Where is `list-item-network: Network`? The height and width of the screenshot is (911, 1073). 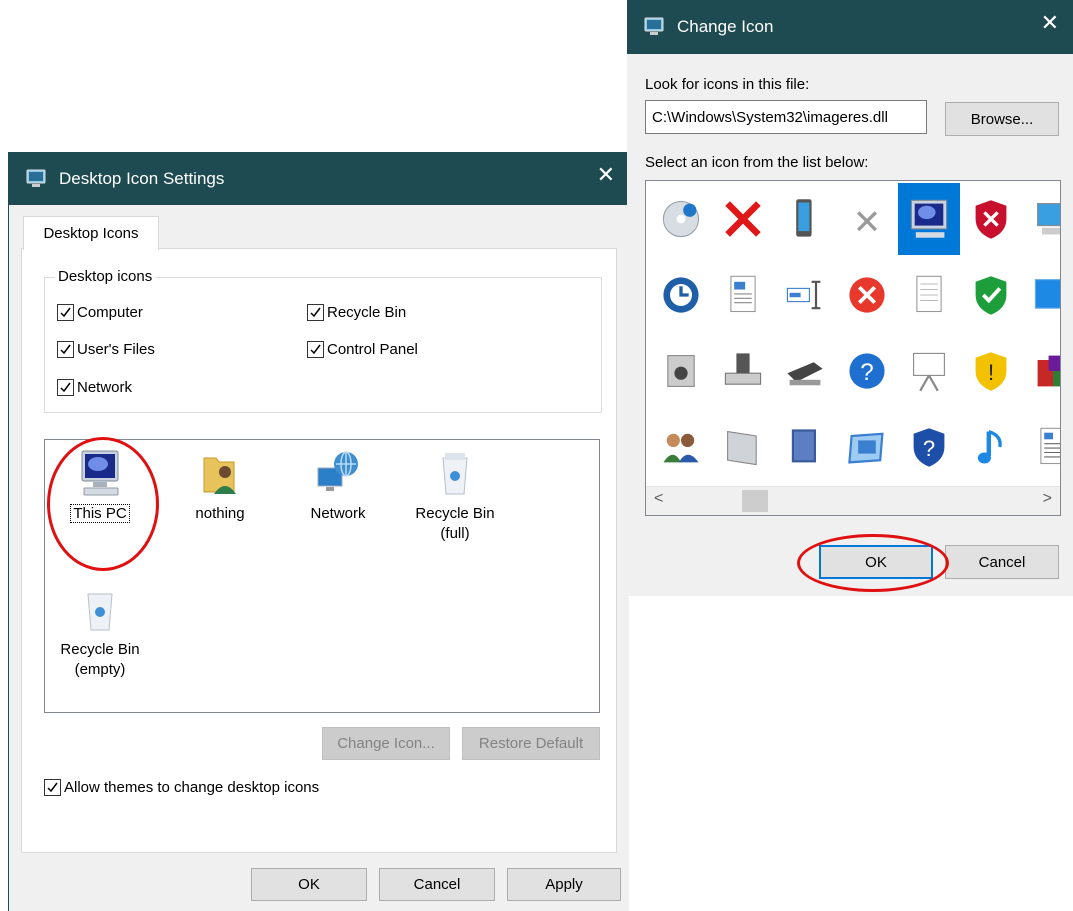
list-item-network: Network is located at coordinates (338, 486).